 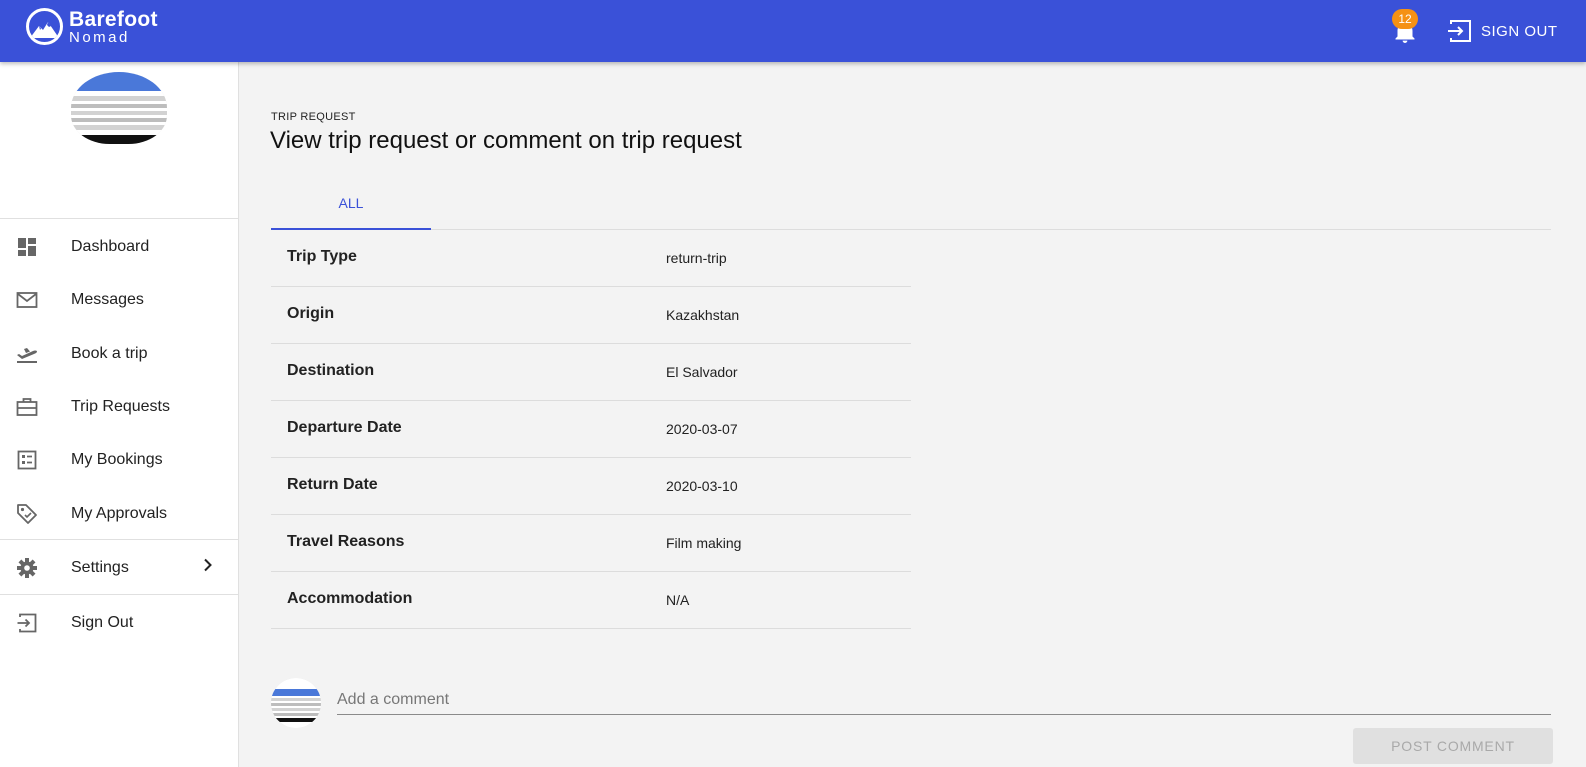 I want to click on sidebar-item-settings: Settings, so click(x=119, y=567).